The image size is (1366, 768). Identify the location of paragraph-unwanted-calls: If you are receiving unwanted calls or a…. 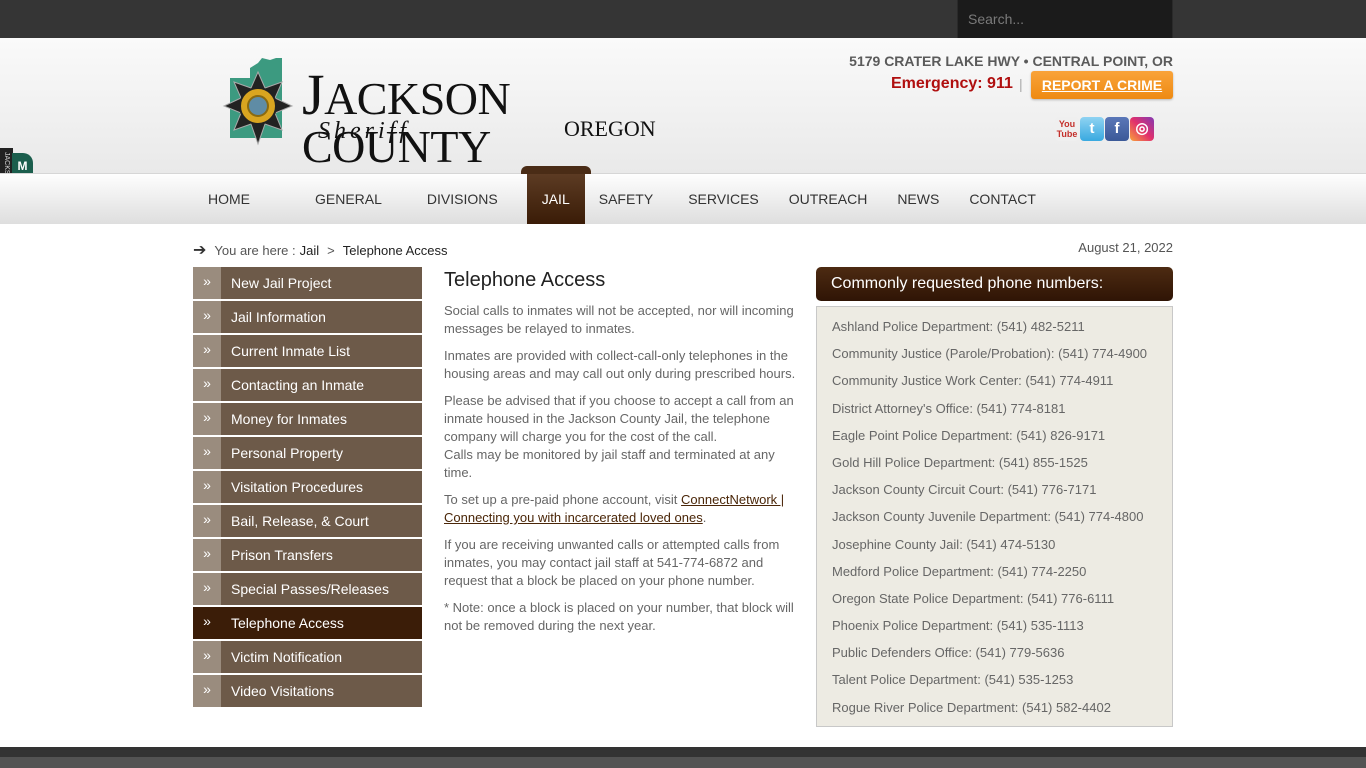
(612, 562).